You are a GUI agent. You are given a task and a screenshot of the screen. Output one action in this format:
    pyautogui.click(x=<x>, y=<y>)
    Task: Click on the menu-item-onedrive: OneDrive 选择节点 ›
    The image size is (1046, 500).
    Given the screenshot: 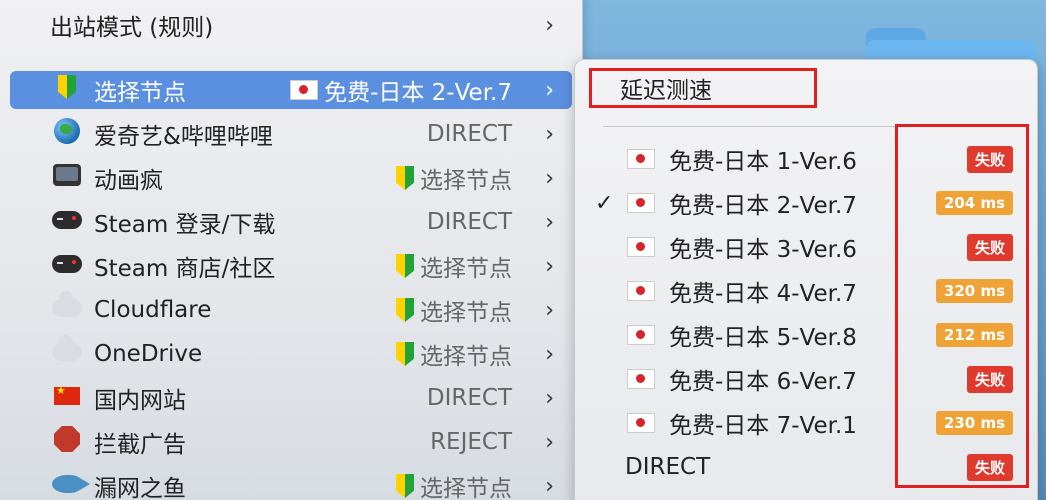 What is the action you would take?
    pyautogui.click(x=291, y=353)
    